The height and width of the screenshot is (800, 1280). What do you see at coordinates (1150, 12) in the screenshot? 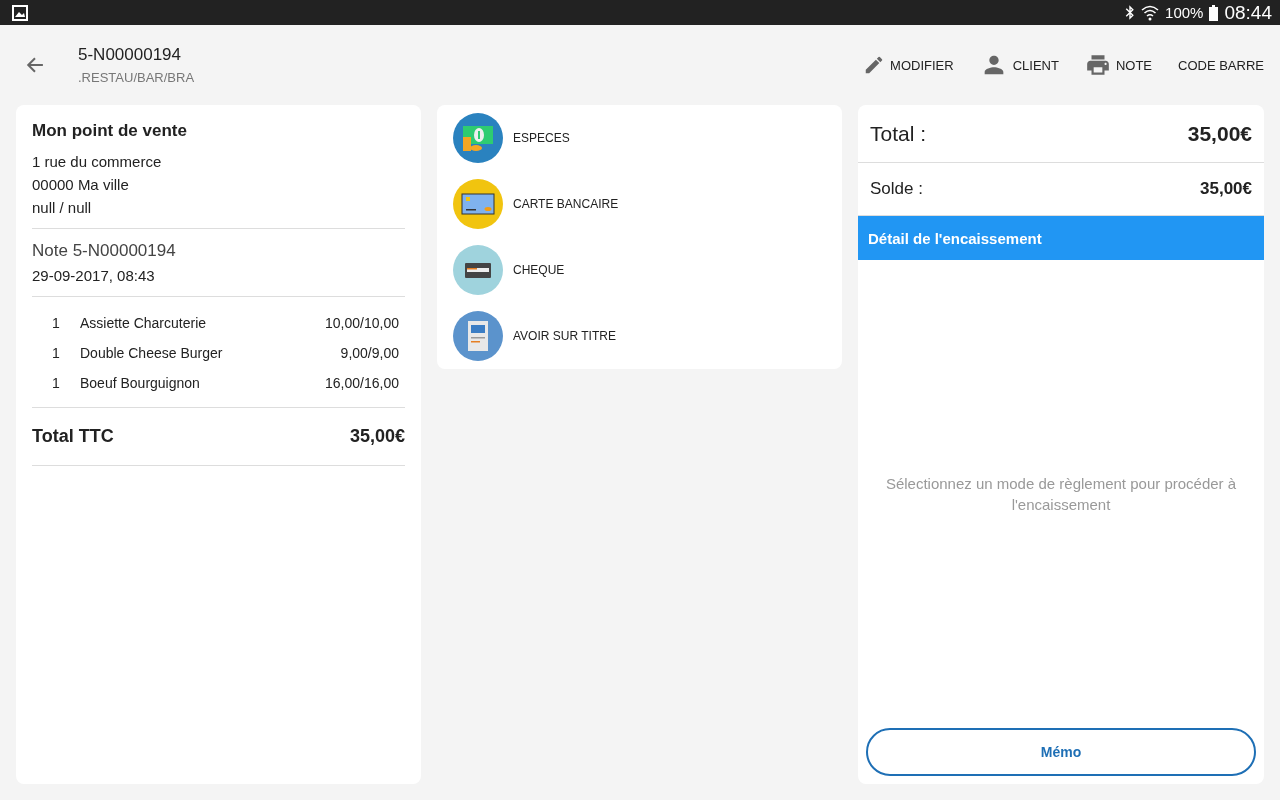
I see `wifi-icon` at bounding box center [1150, 12].